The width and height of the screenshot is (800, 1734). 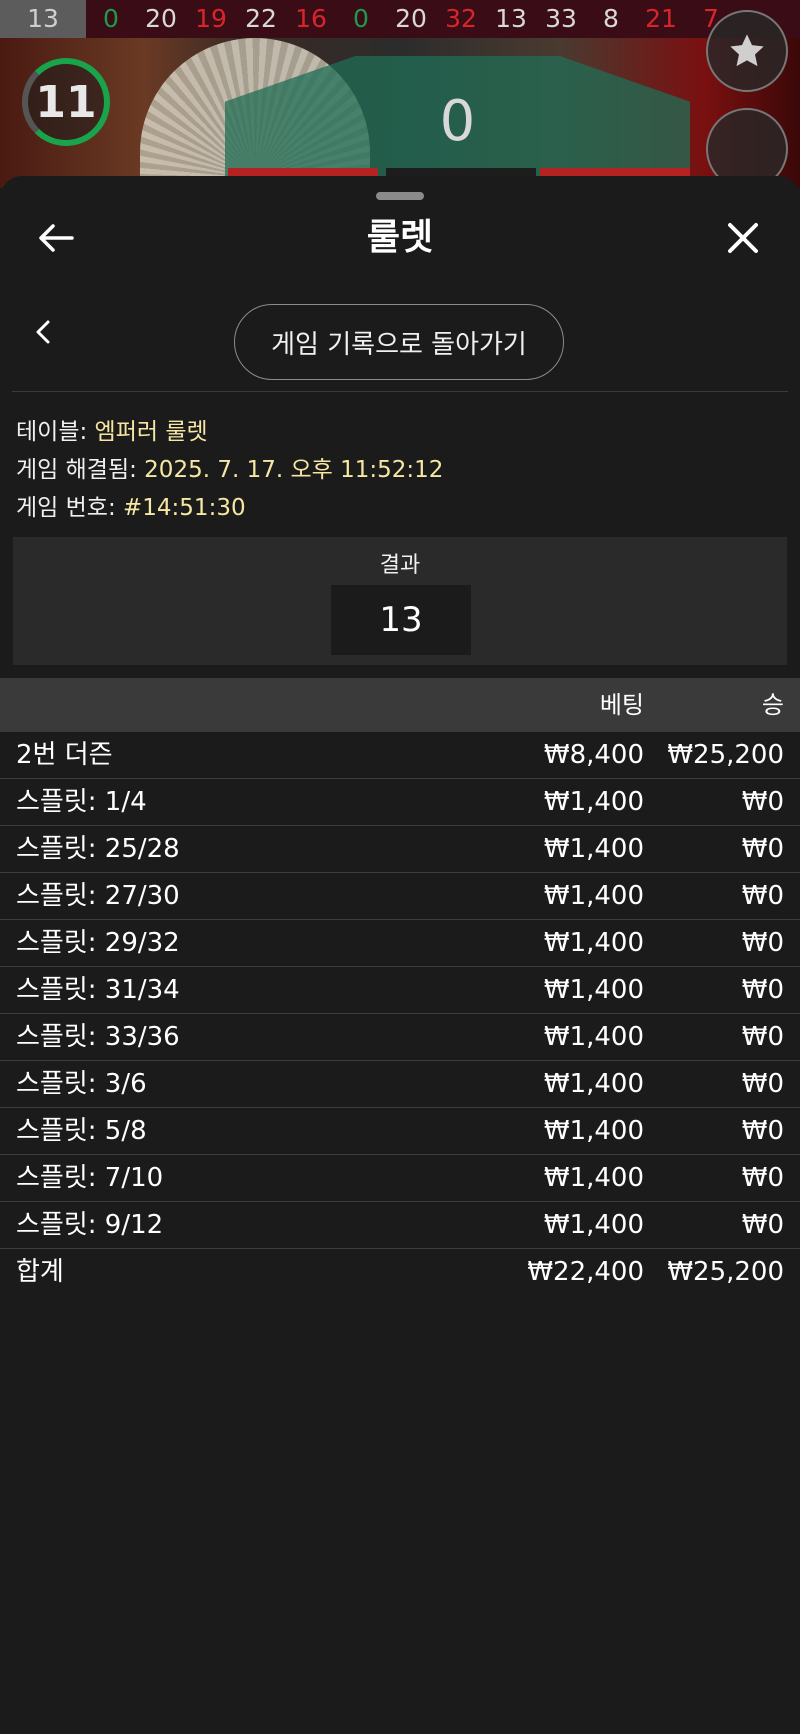 I want to click on total-win: ₩25,200, so click(x=725, y=1272).